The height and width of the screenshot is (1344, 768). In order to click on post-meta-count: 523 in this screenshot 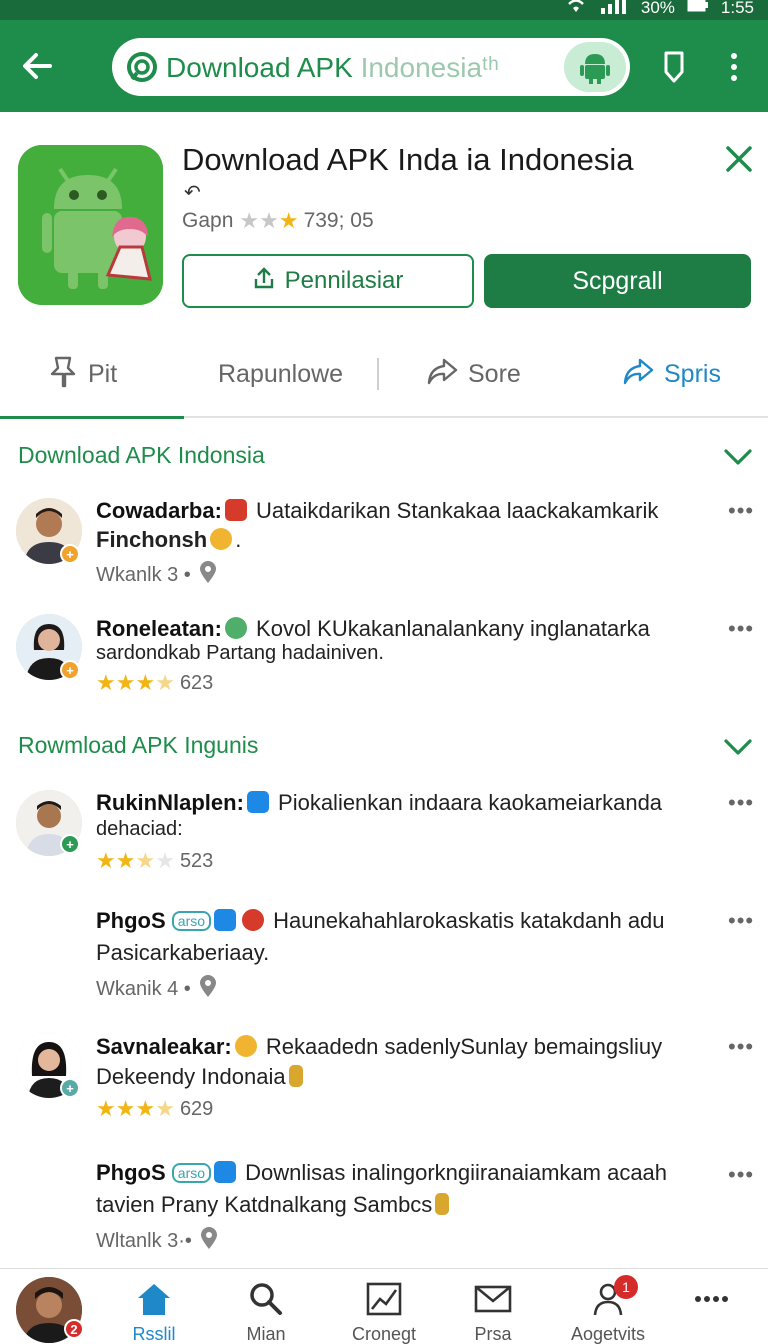, I will do `click(196, 860)`.